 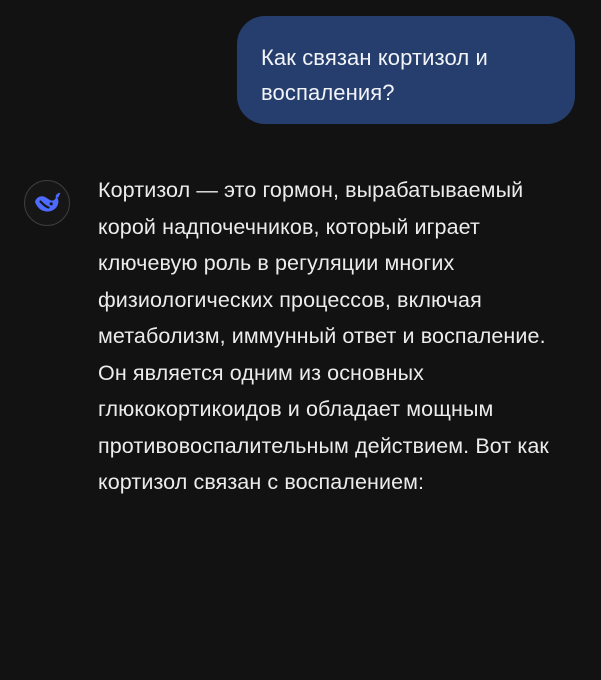 I want to click on user-message-text: Как связан кортизол и воспаления?, so click(x=374, y=75).